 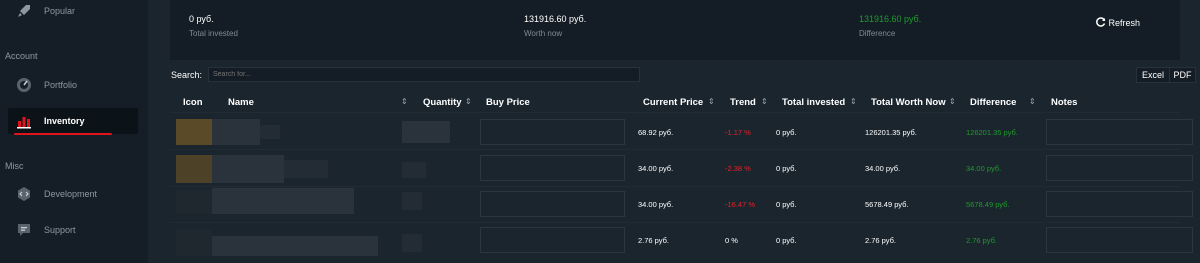 I want to click on header-notes: Notes, so click(x=1064, y=102).